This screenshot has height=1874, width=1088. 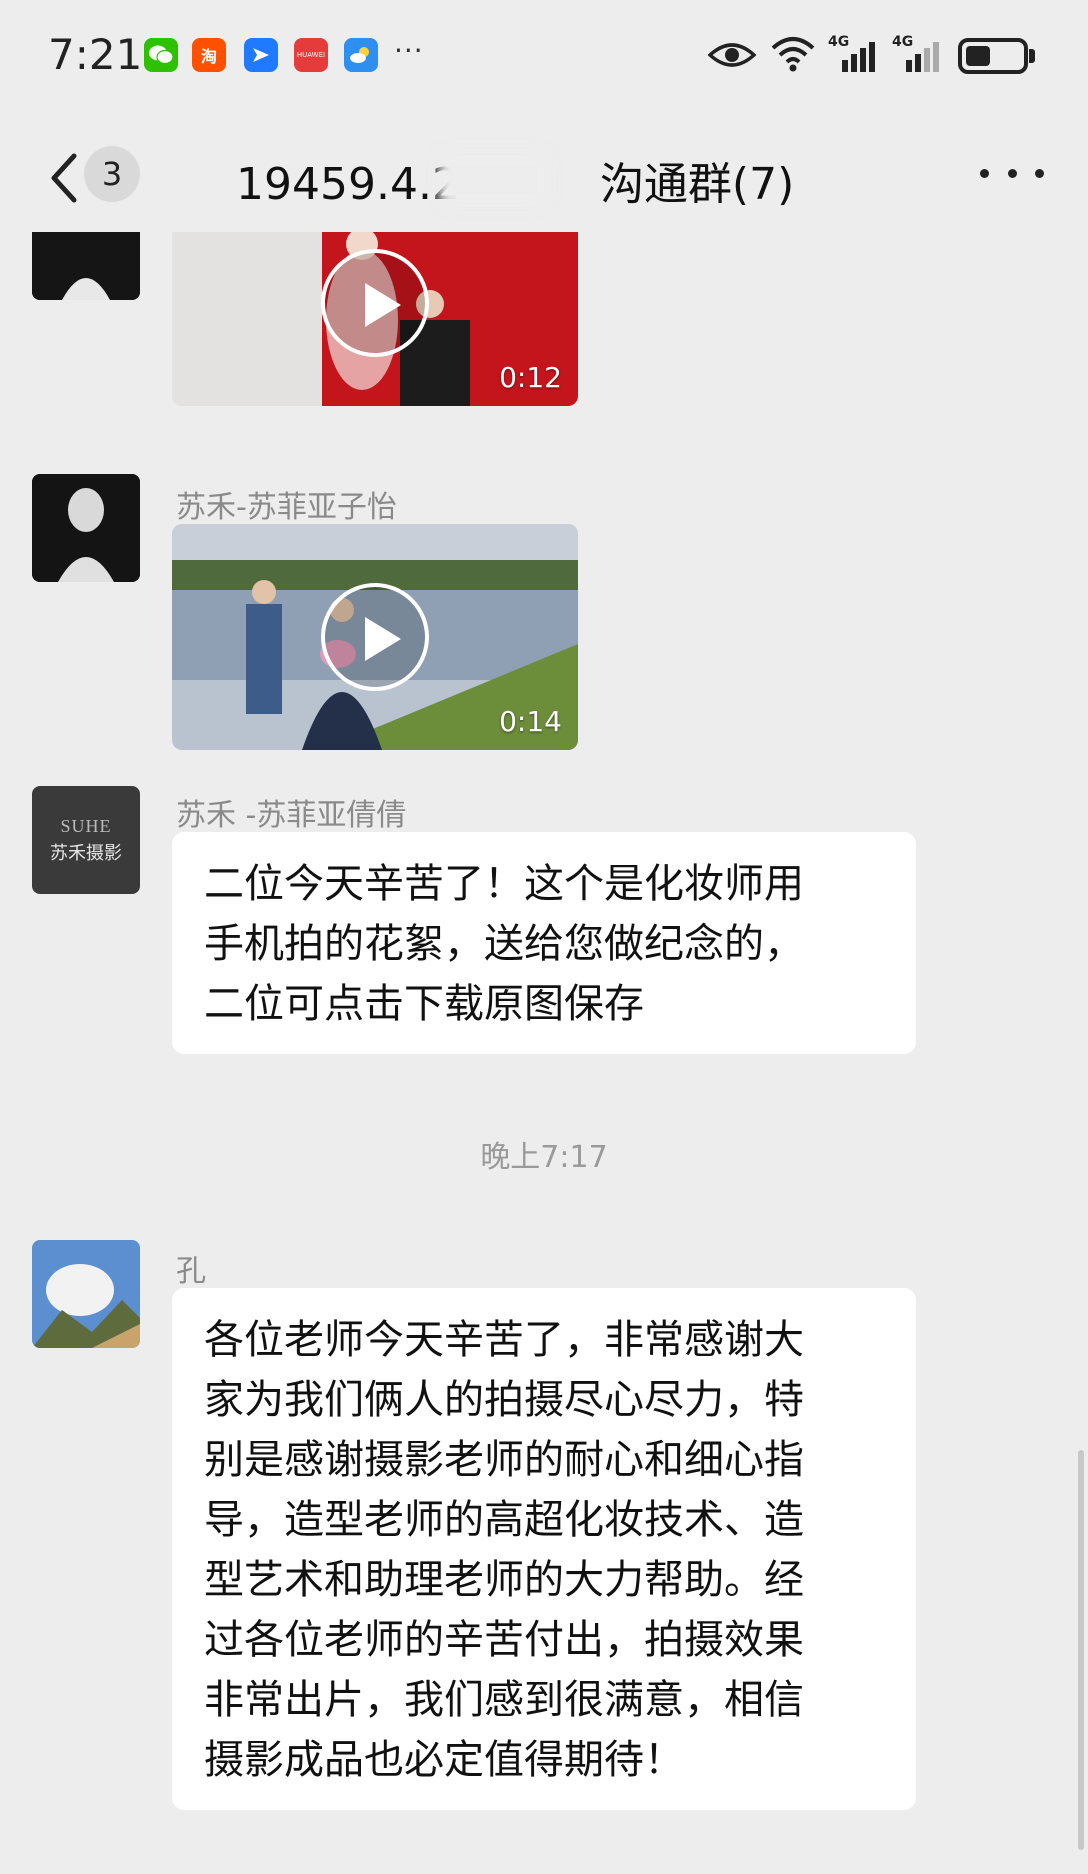 I want to click on time-divider: 晚上7:17, so click(x=544, y=1157).